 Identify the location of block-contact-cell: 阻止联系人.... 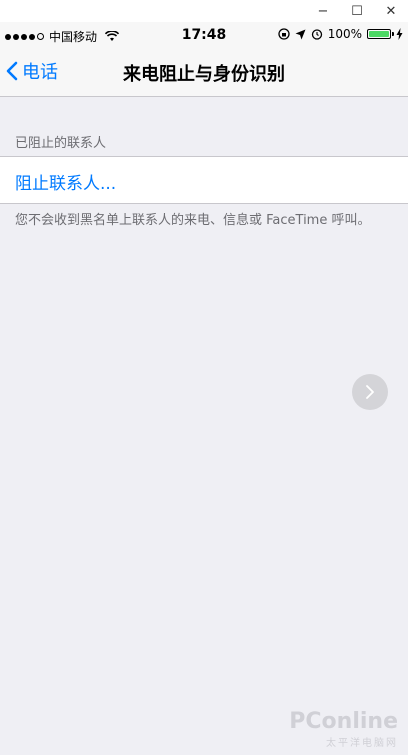
(204, 180).